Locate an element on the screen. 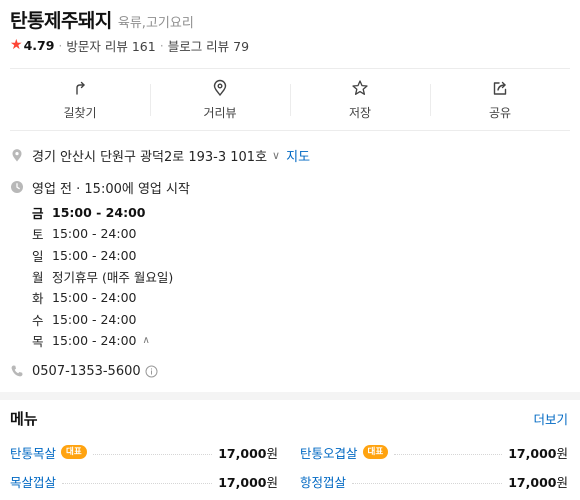 This screenshot has width=580, height=500. review-summary: ★ 4.79 · 방문자 리뷰 161 · 블로그 리뷰 79 is located at coordinates (129, 45).